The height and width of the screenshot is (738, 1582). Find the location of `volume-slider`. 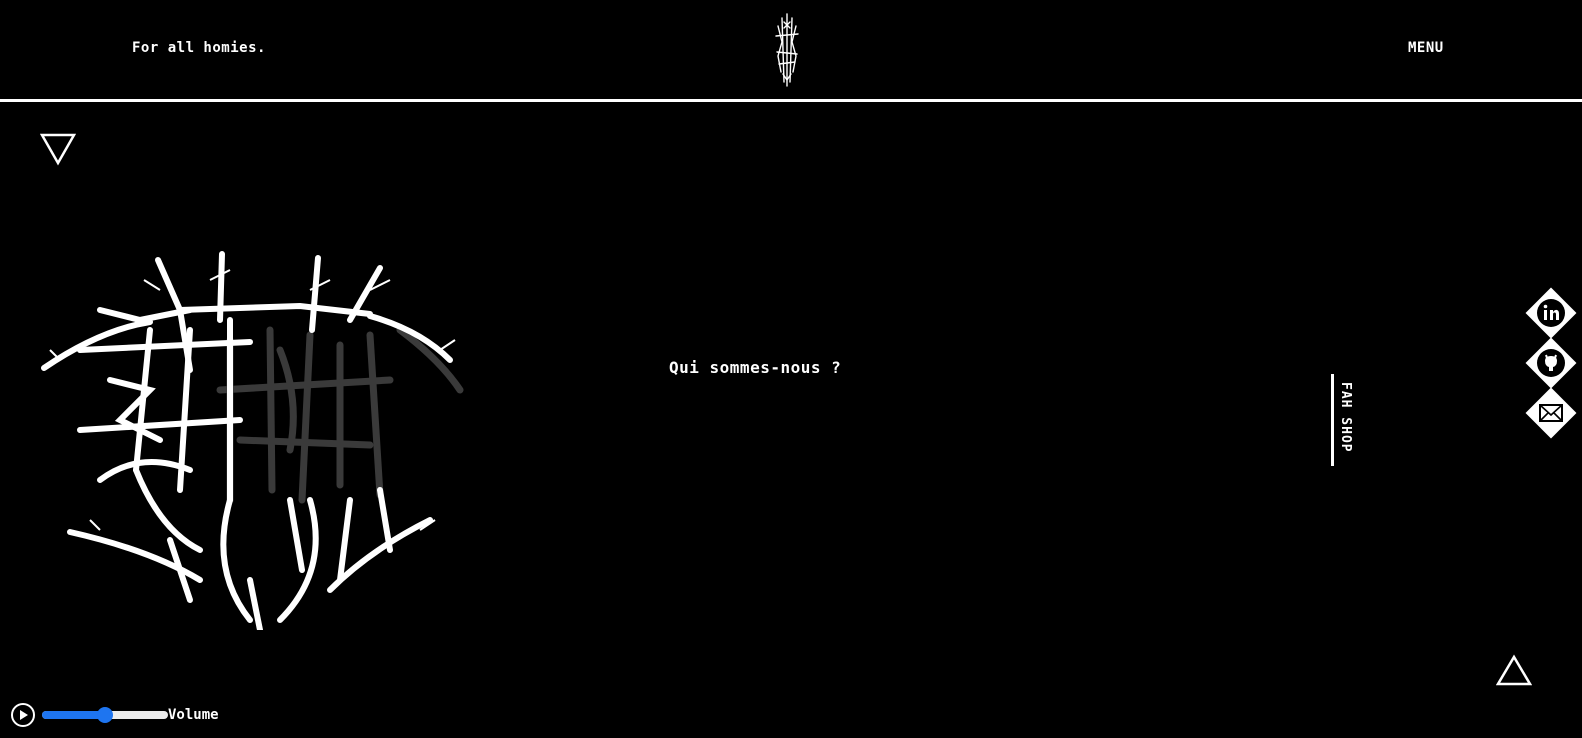

volume-slider is located at coordinates (105, 715).